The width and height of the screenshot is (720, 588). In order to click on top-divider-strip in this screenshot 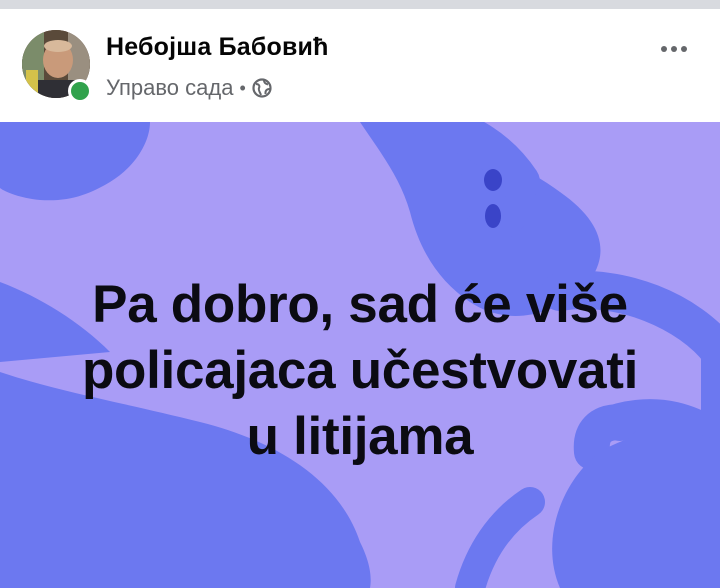, I will do `click(360, 4)`.